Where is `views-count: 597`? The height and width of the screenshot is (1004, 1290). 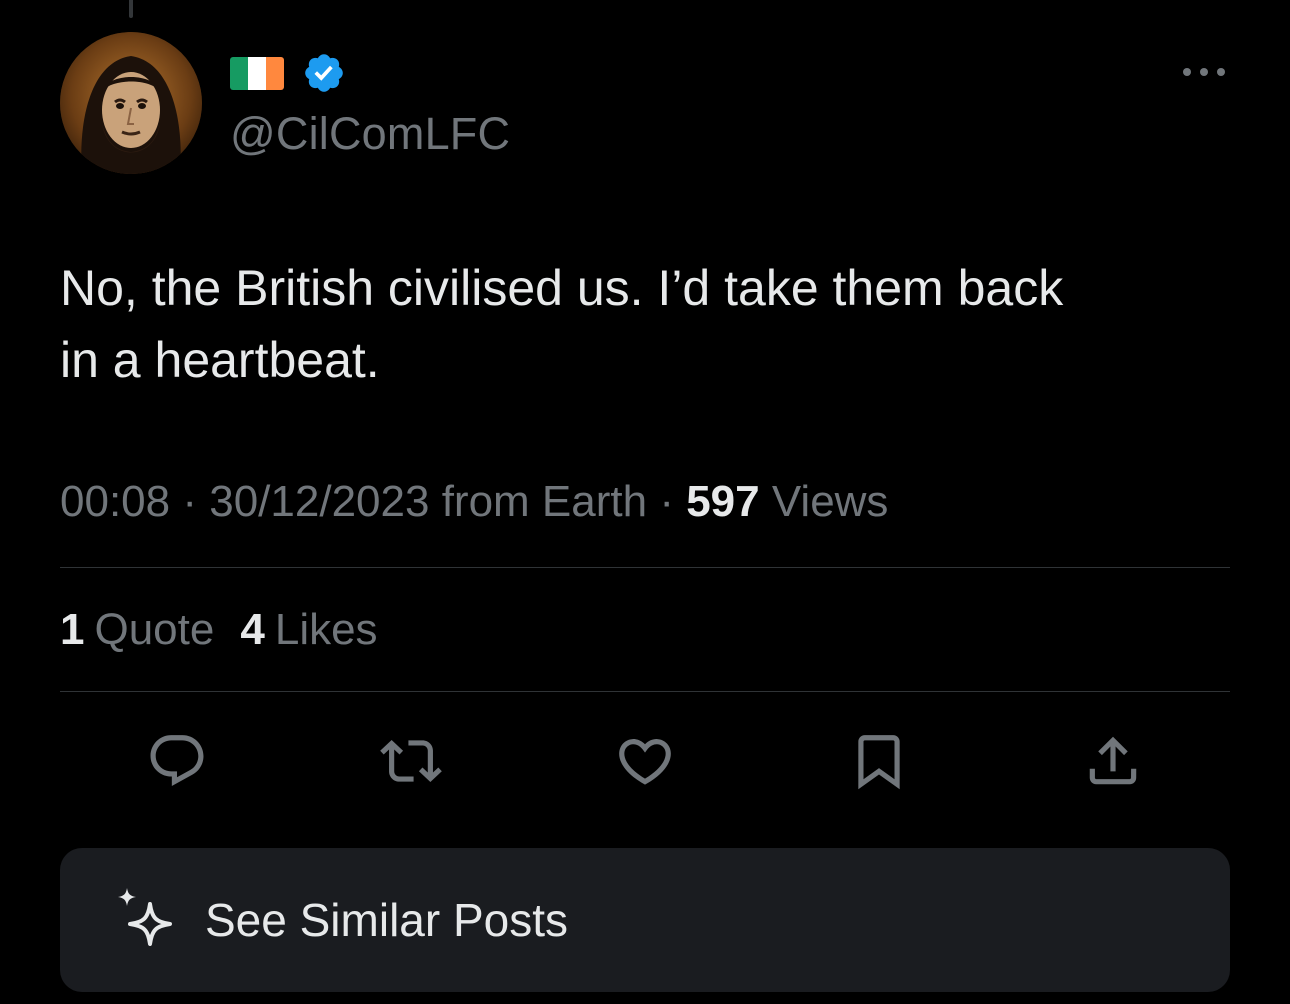
views-count: 597 is located at coordinates (722, 501).